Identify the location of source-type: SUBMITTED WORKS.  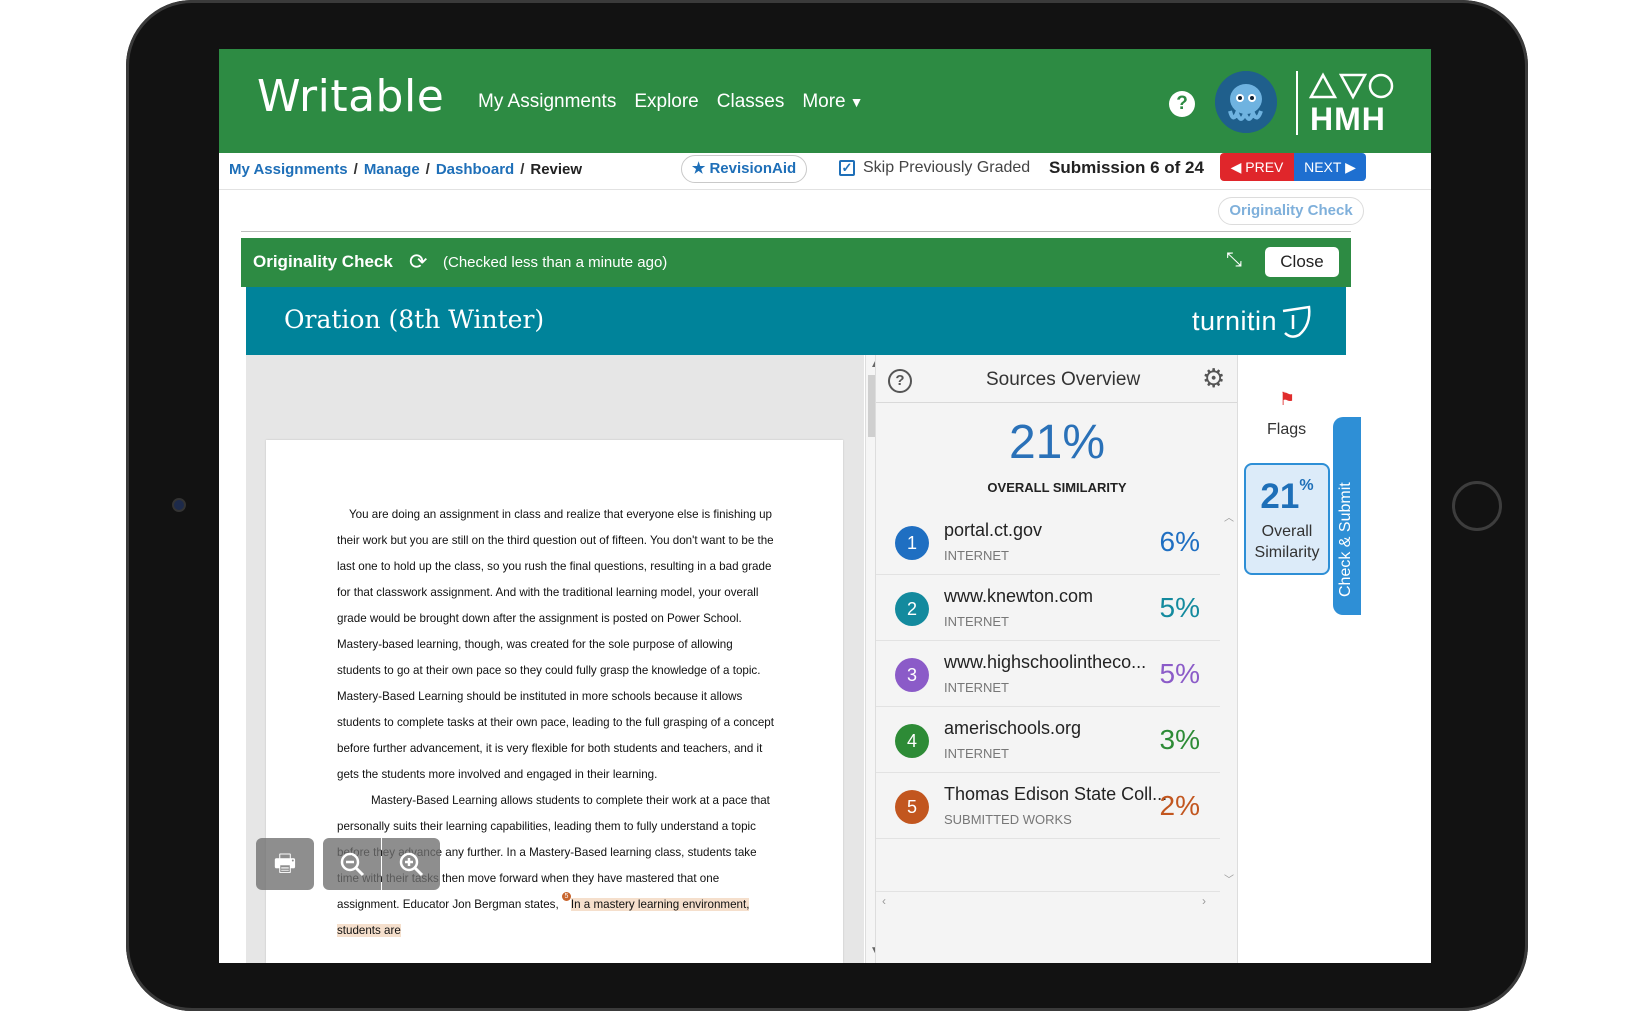
(1008, 819).